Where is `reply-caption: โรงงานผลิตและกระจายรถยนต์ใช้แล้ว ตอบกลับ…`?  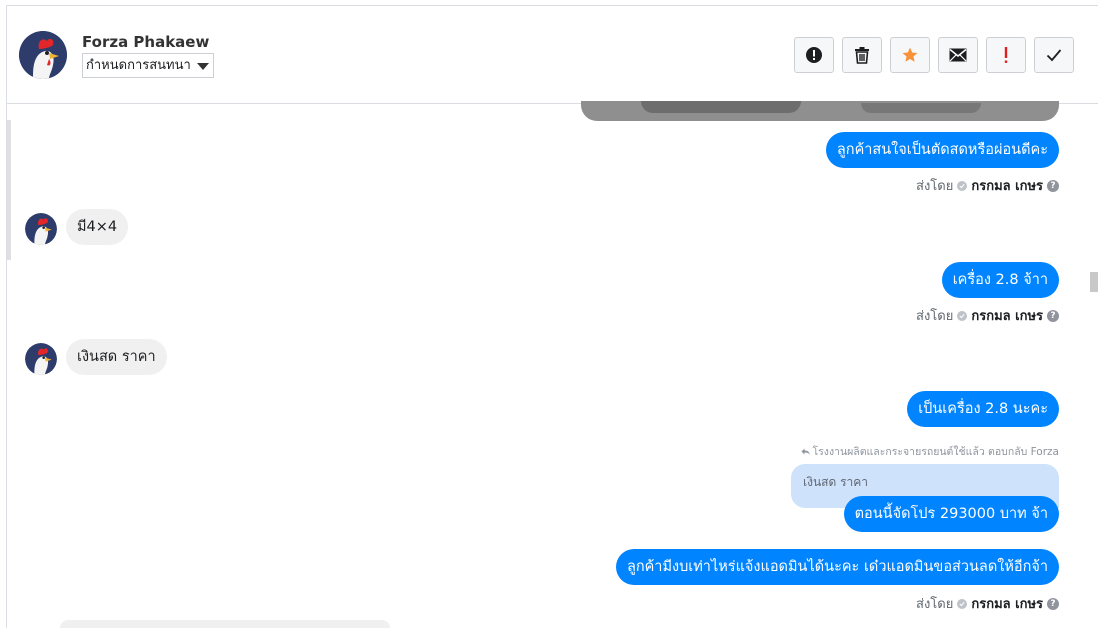 reply-caption: โรงงานผลิตและกระจายรถยนต์ใช้แล้ว ตอบกลับ… is located at coordinates (930, 451).